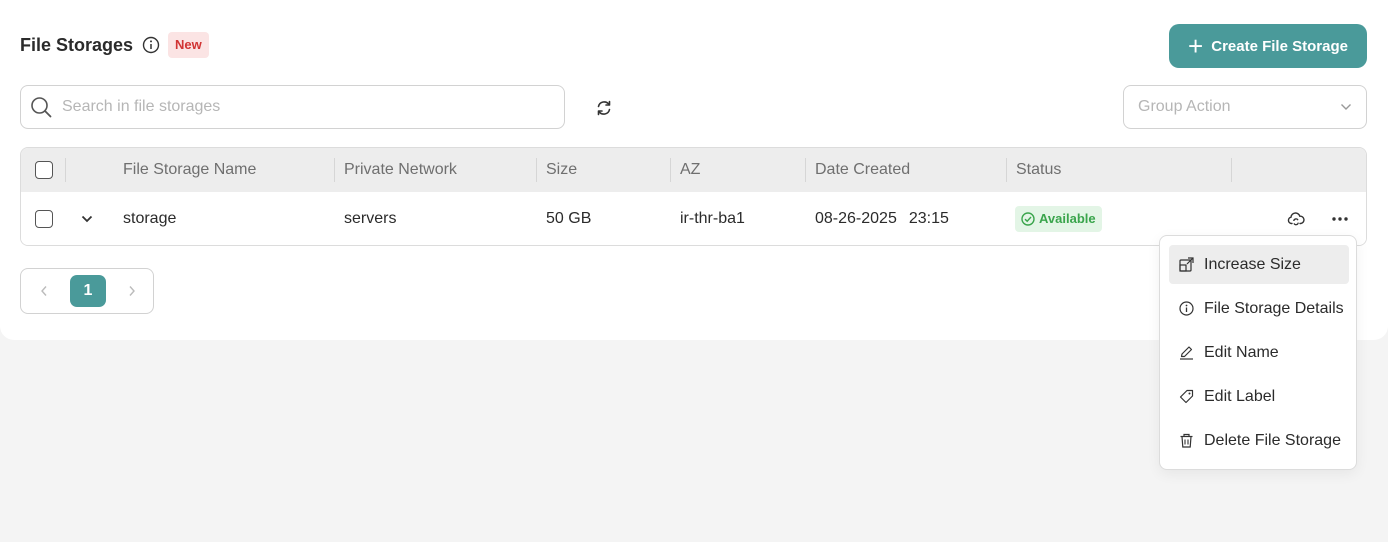  I want to click on status-cell: Available, so click(1058, 218).